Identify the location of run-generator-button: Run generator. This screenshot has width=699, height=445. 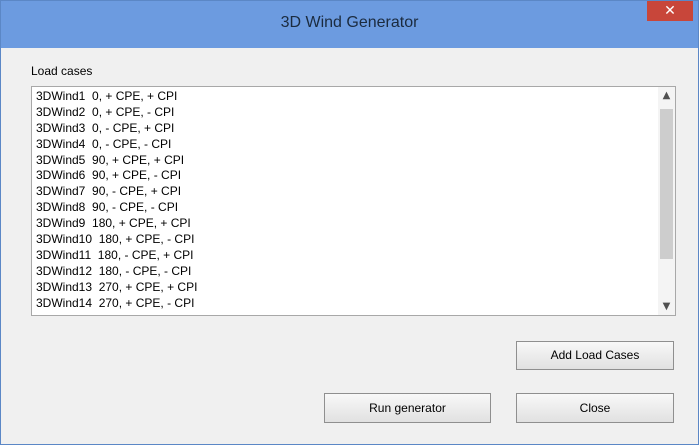
(407, 408).